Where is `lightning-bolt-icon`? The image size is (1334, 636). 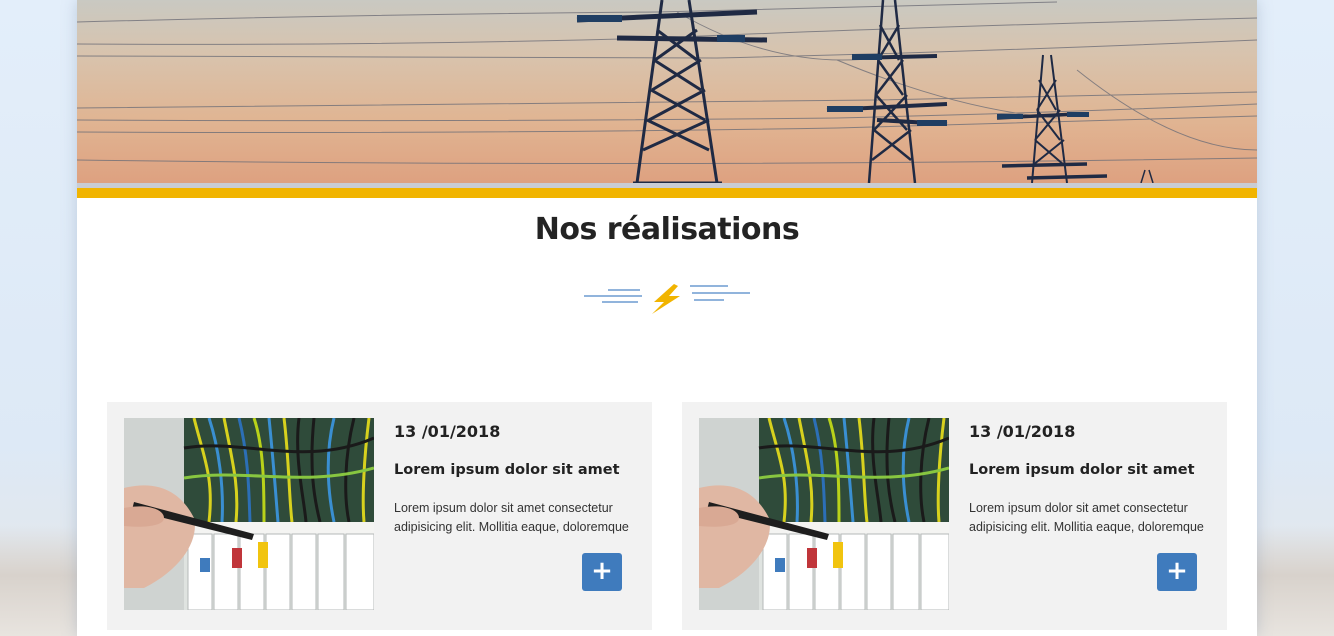
lightning-bolt-icon is located at coordinates (666, 299).